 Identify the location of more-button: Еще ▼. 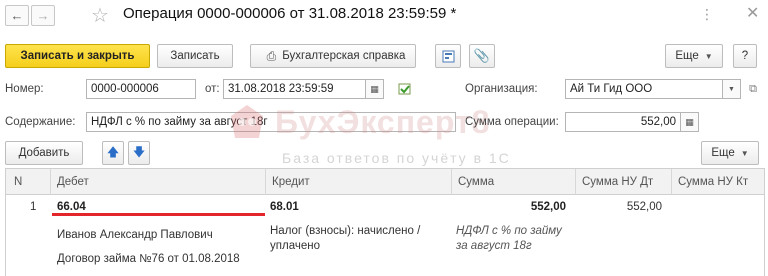
(694, 56).